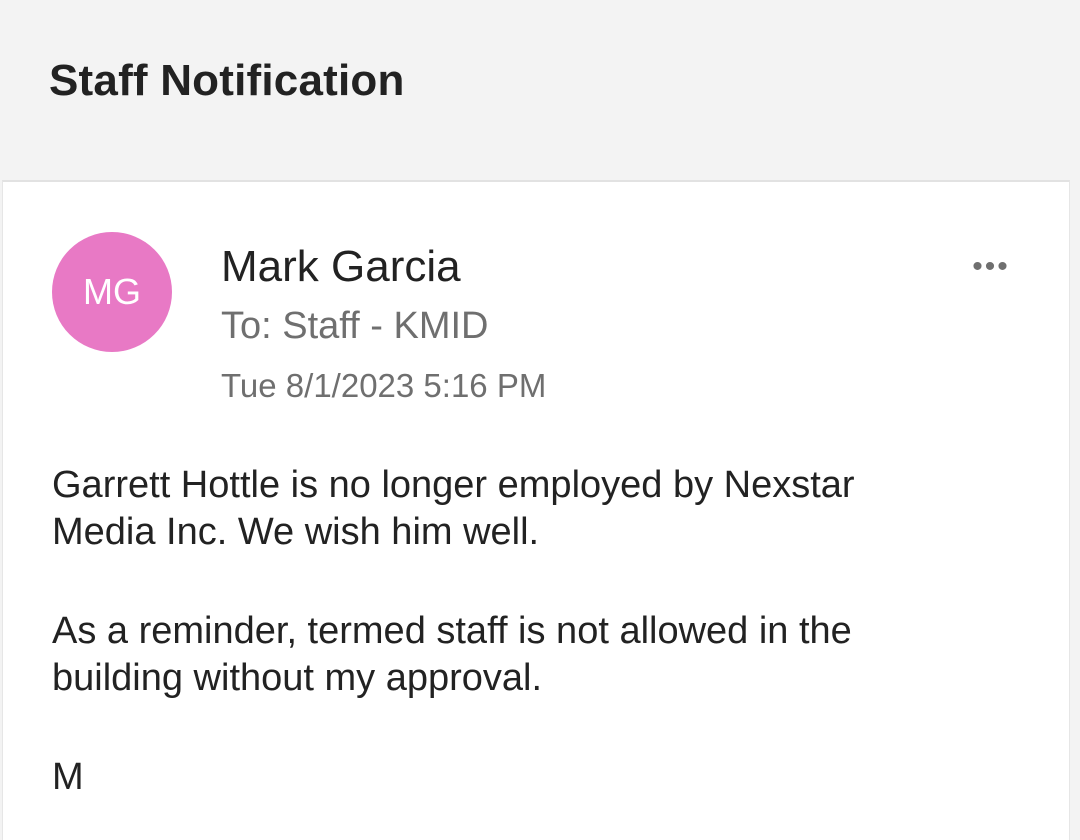 The height and width of the screenshot is (840, 1080). What do you see at coordinates (991, 266) in the screenshot?
I see `more-options-icon: •••` at bounding box center [991, 266].